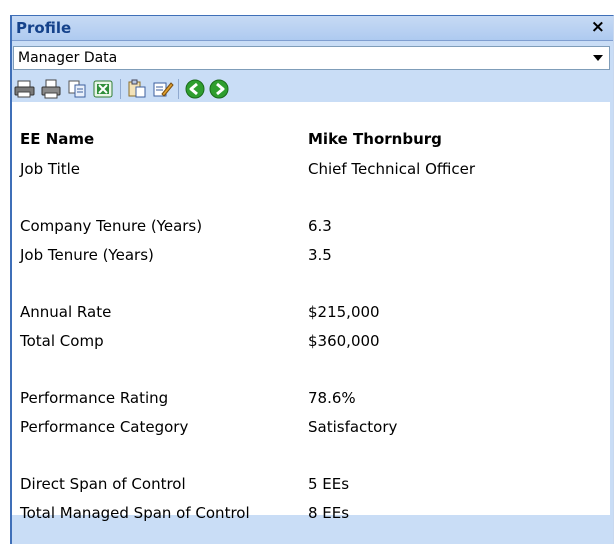 The image size is (616, 544). I want to click on print-icon, so click(25, 89).